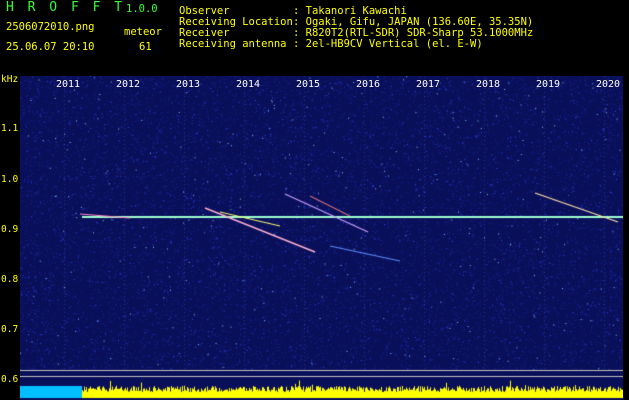 The width and height of the screenshot is (629, 400). What do you see at coordinates (10, 279) in the screenshot?
I see `y-tick-0-8: 0.8` at bounding box center [10, 279].